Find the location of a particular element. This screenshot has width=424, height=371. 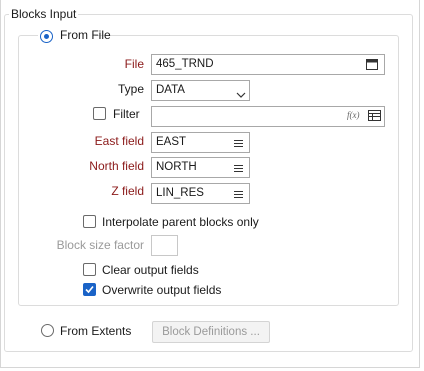

checkmark-icon is located at coordinates (89, 289).